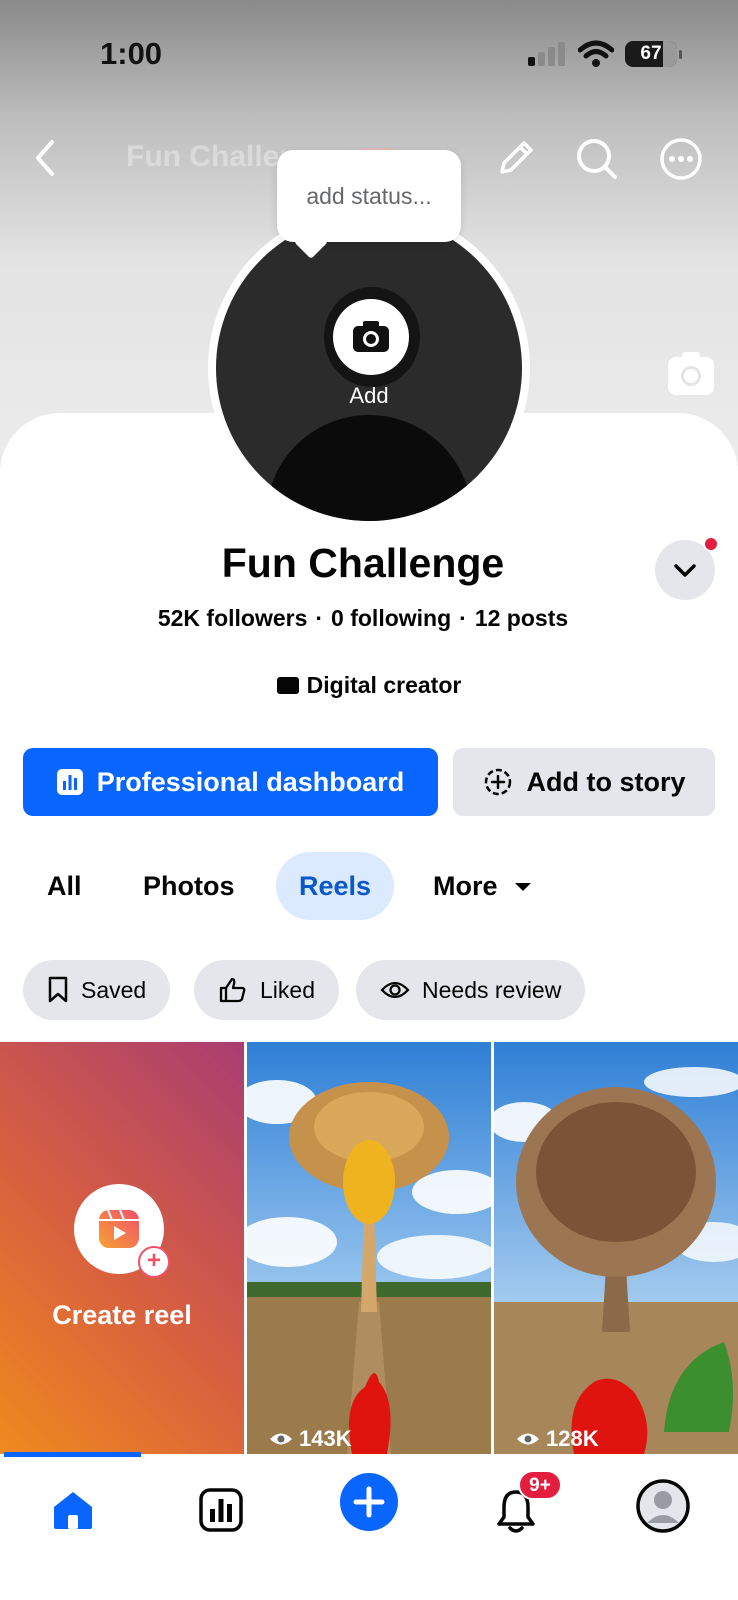 The height and width of the screenshot is (1600, 738). Describe the element at coordinates (122, 1248) in the screenshot. I see `create-reel-tile: + Create reel` at that location.